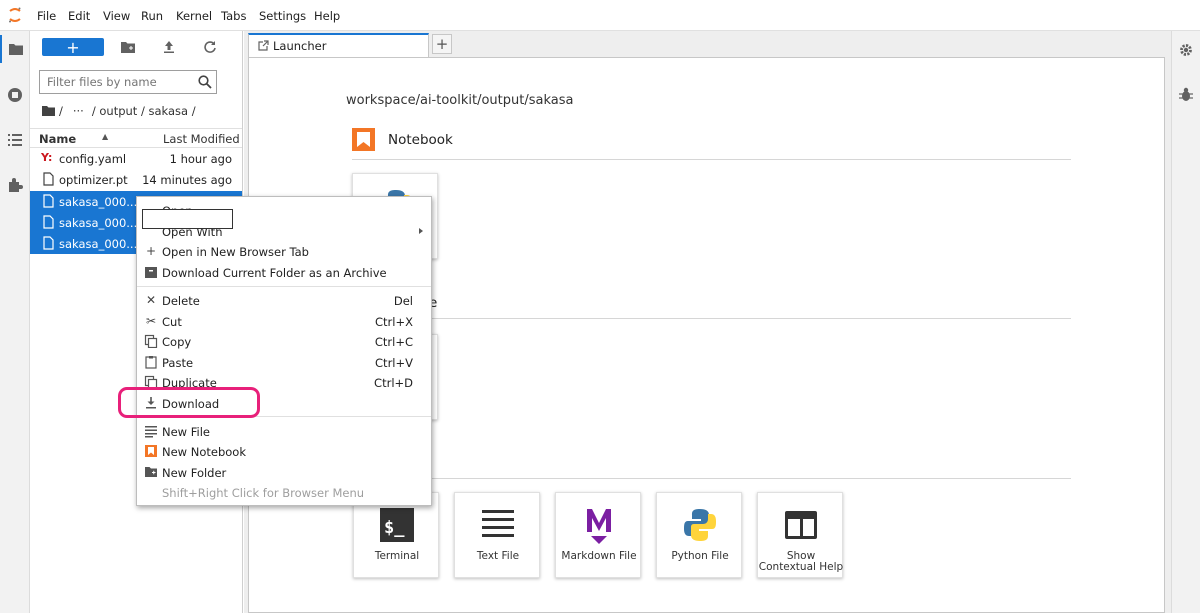 This screenshot has height=613, width=1200. I want to click on new-tab-button: +, so click(442, 44).